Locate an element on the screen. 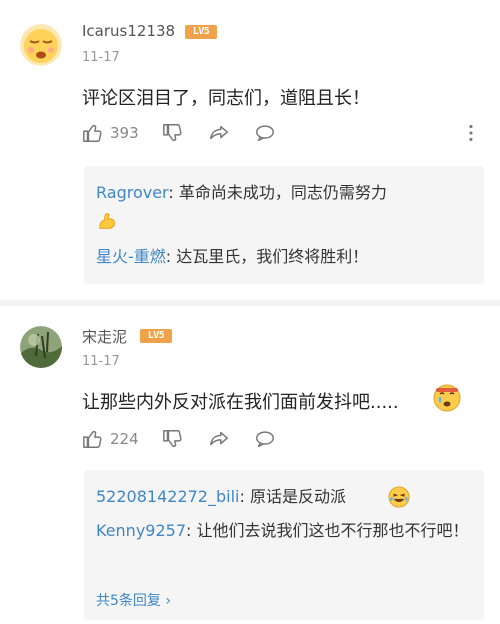 Image resolution: width=500 pixels, height=624 pixels. username: 宋走泥 is located at coordinates (104, 336).